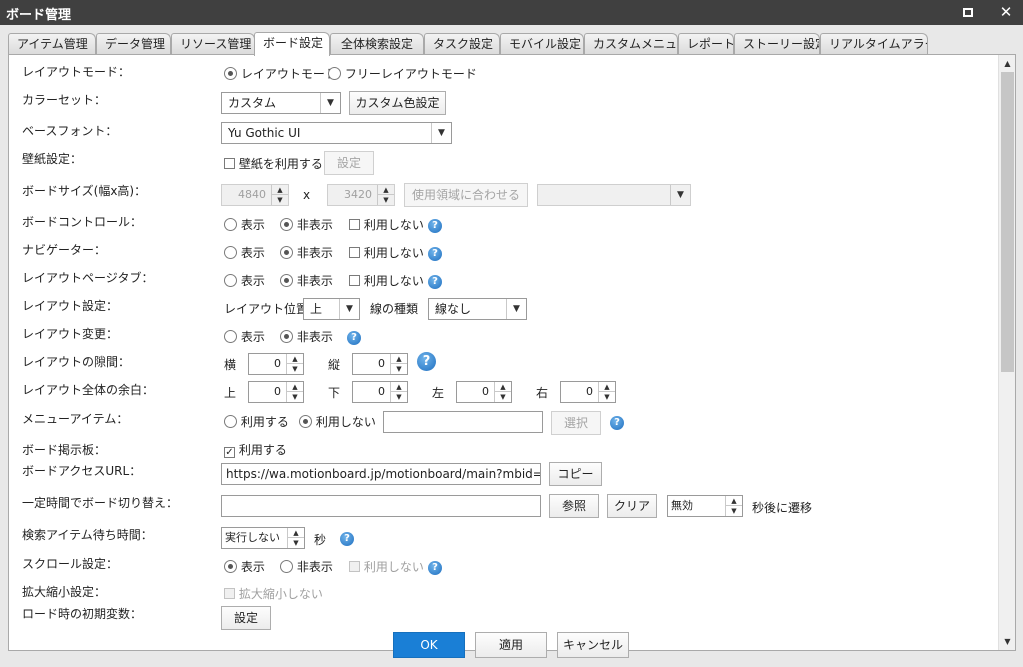 The height and width of the screenshot is (667, 1023). What do you see at coordinates (438, 393) in the screenshot?
I see `margin-left-label: 左` at bounding box center [438, 393].